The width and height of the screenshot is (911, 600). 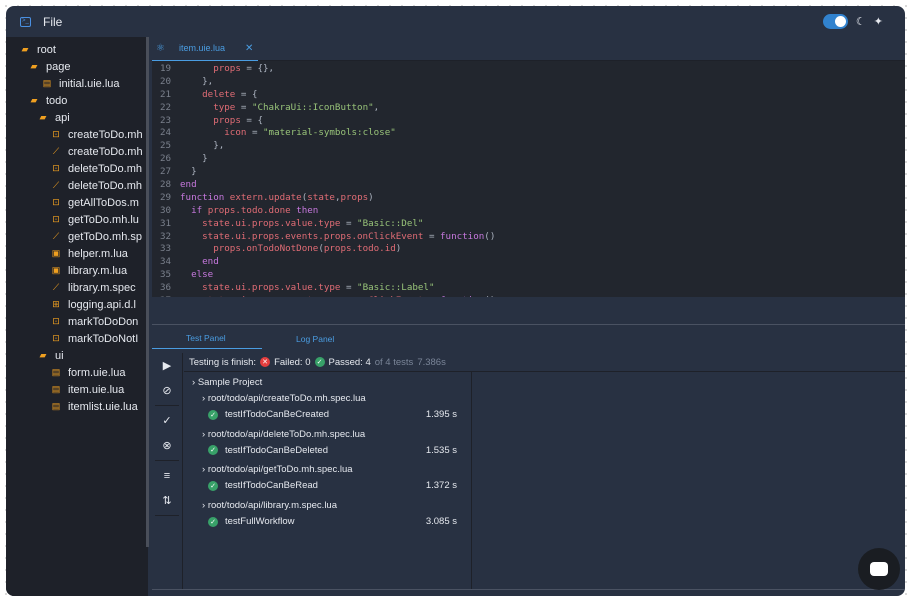 I want to click on file-menu: File, so click(x=52, y=22).